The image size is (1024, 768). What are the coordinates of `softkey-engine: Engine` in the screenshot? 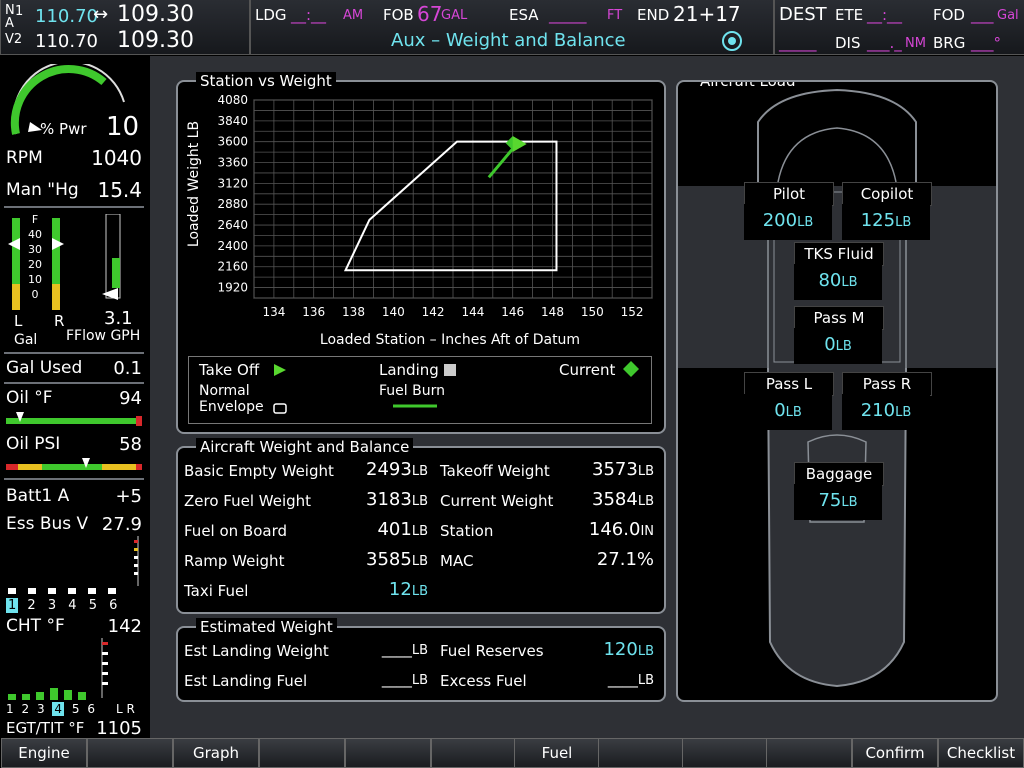 It's located at (44, 753).